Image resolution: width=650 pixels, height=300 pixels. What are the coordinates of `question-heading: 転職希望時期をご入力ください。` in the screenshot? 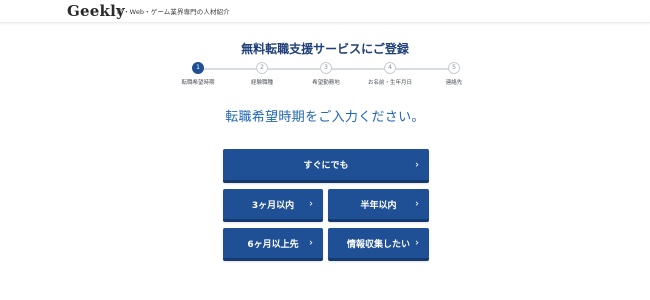 It's located at (325, 117).